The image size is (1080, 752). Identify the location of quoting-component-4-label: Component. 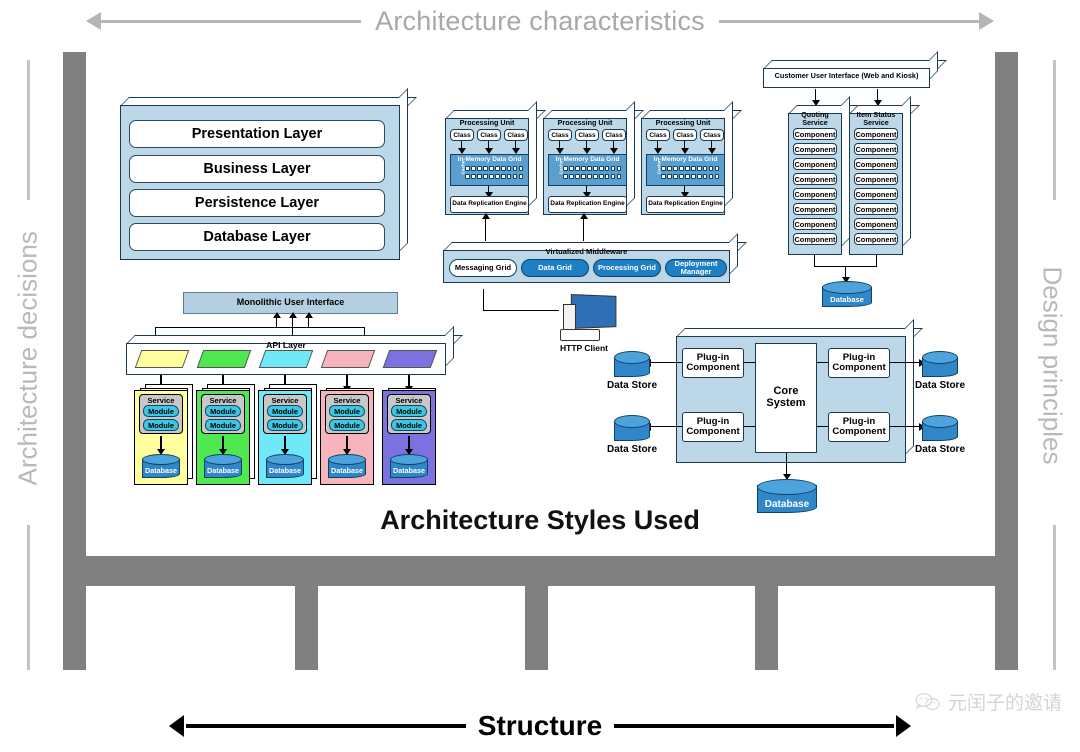
(815, 179).